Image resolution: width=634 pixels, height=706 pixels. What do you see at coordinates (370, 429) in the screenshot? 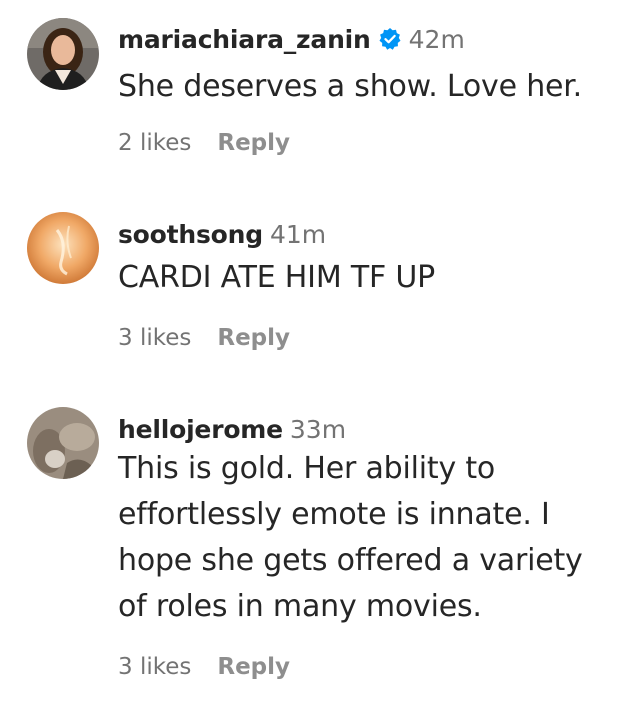
I see `comment-meta: hellojerome 33m` at bounding box center [370, 429].